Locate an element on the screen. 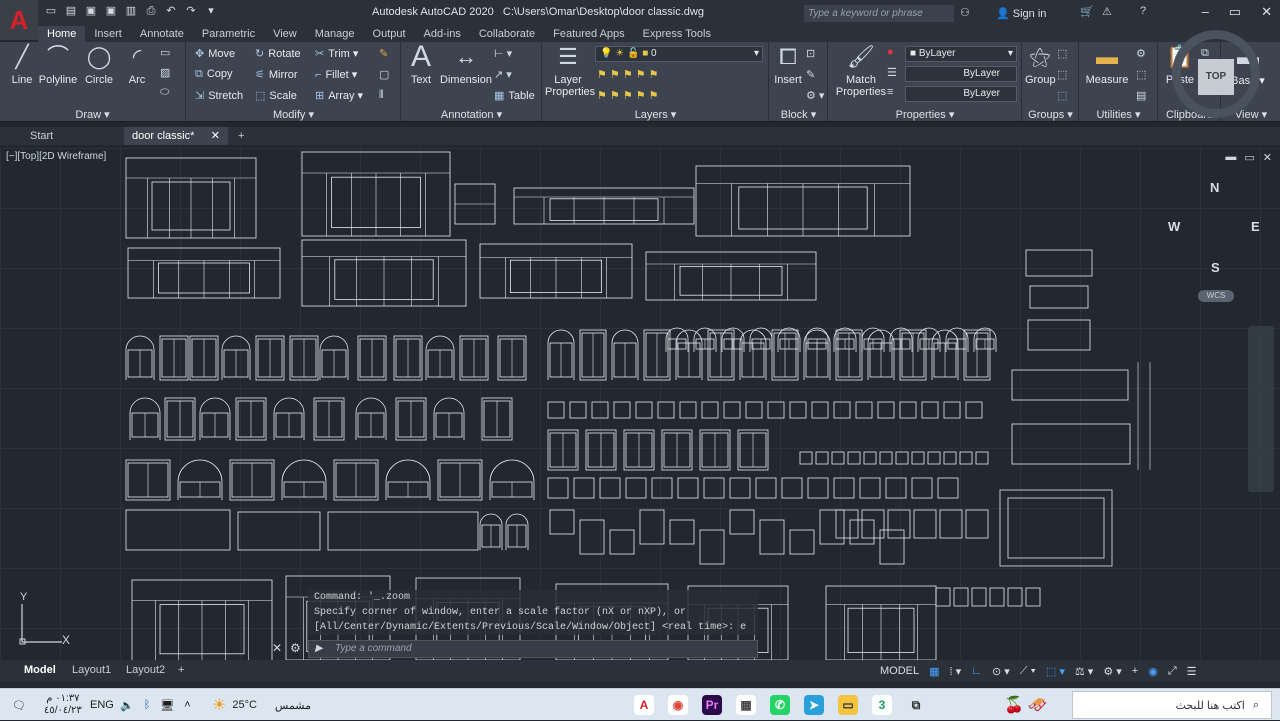 This screenshot has width=1280, height=721. layout2-tab: Layout2 is located at coordinates (145, 670).